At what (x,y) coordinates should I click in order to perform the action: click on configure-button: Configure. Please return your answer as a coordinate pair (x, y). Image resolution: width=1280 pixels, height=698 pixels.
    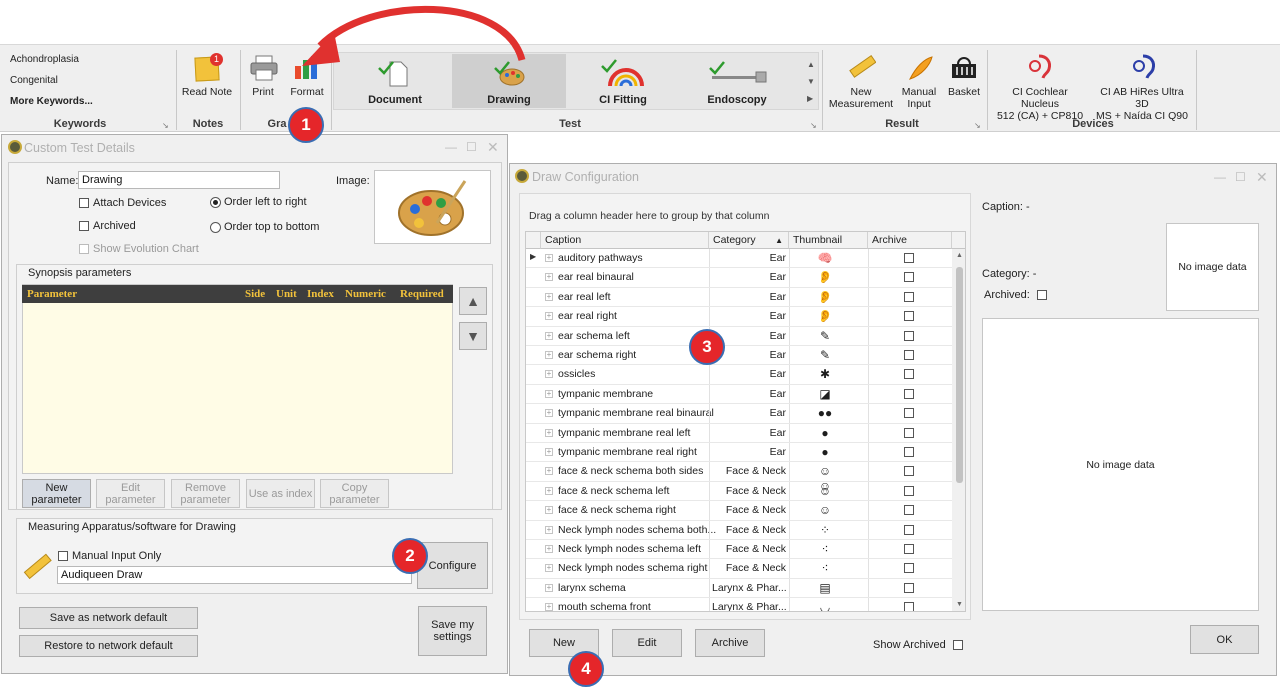
    Looking at the image, I should click on (452, 565).